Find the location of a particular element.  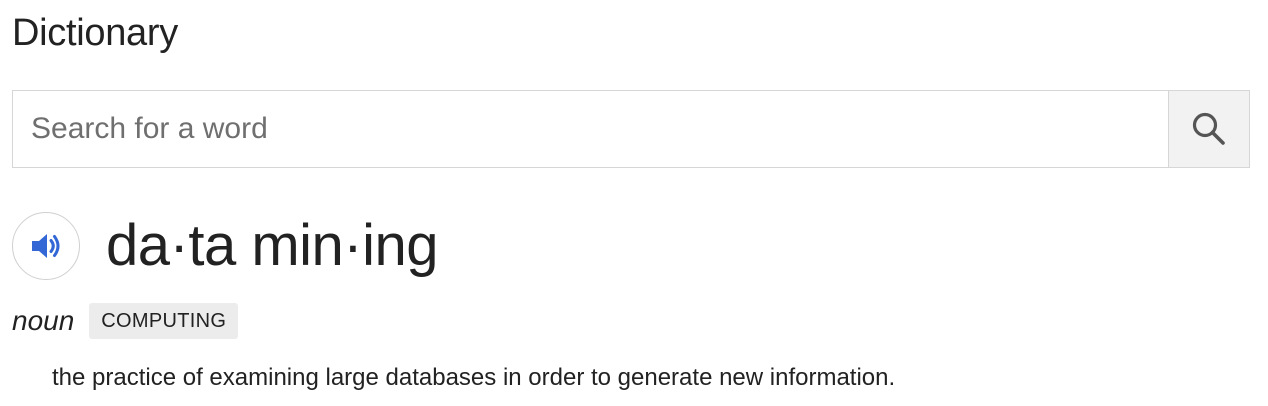

speaker-icon is located at coordinates (46, 246).